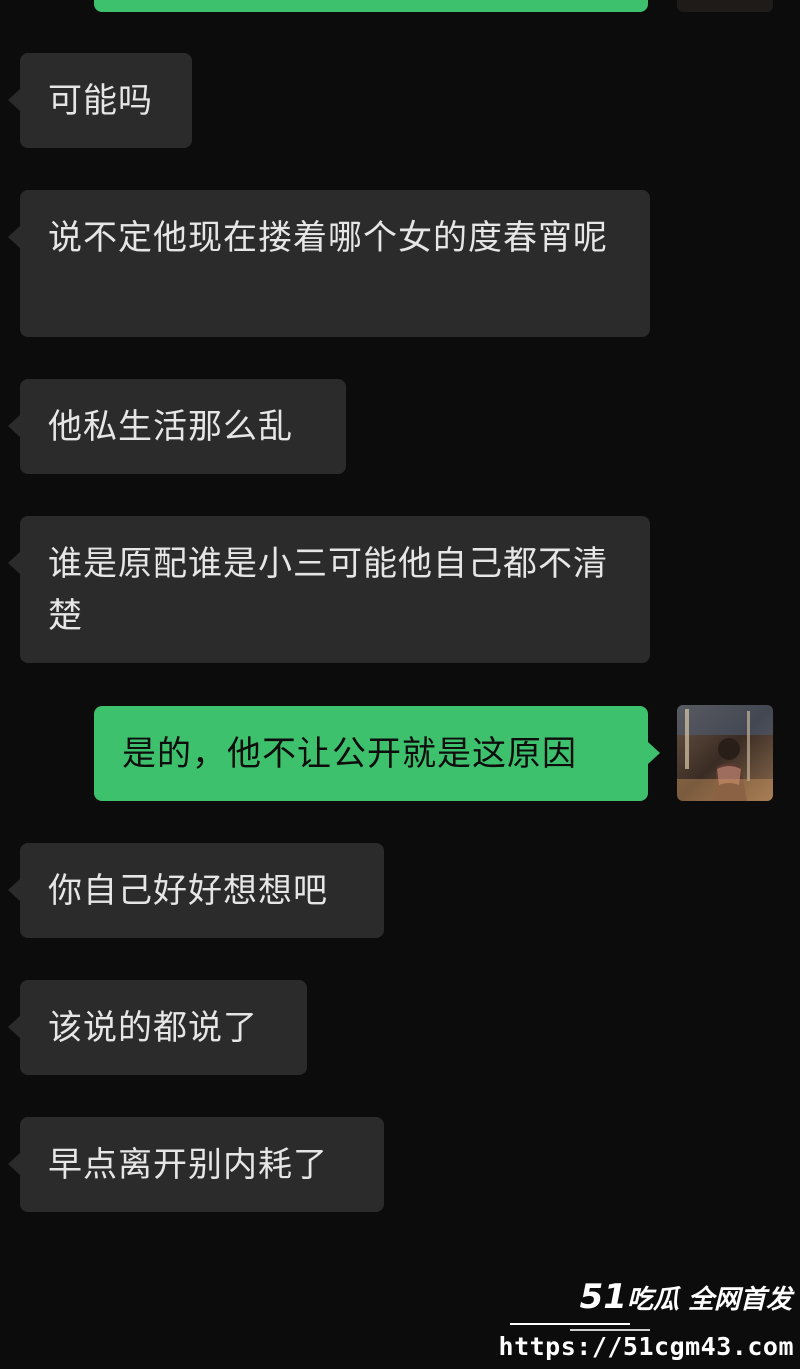 The width and height of the screenshot is (800, 1369). I want to click on message-text: 谁是原配谁是小三可能他自己都不清楚, so click(328, 590).